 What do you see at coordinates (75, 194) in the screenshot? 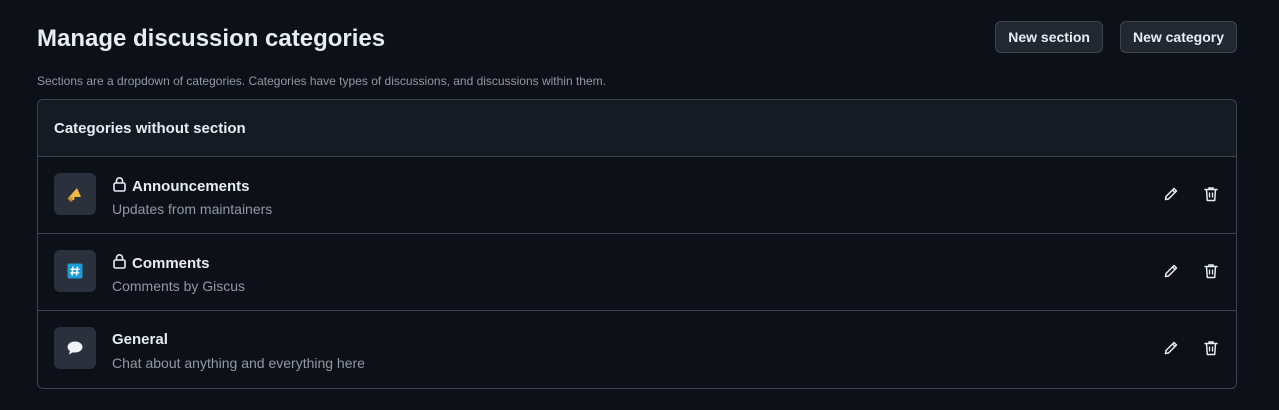
I see `megaphone-emoji-icon` at bounding box center [75, 194].